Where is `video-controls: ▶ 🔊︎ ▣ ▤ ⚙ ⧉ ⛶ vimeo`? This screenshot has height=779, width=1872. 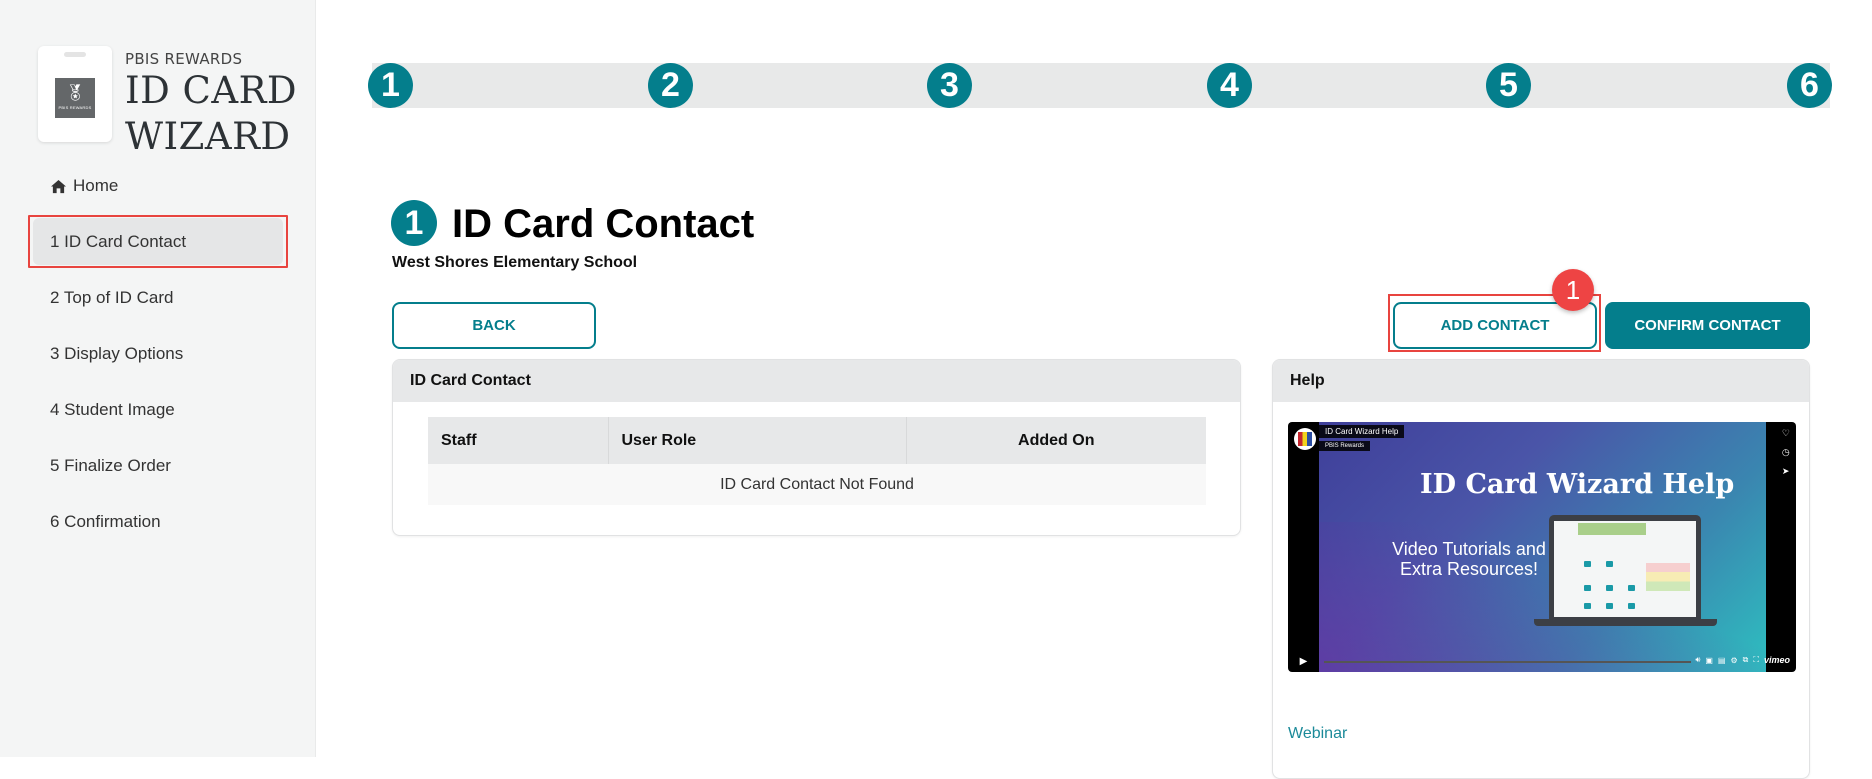 video-controls: ▶ 🔊︎ ▣ ▤ ⚙ ⧉ ⛶ vimeo is located at coordinates (1542, 661).